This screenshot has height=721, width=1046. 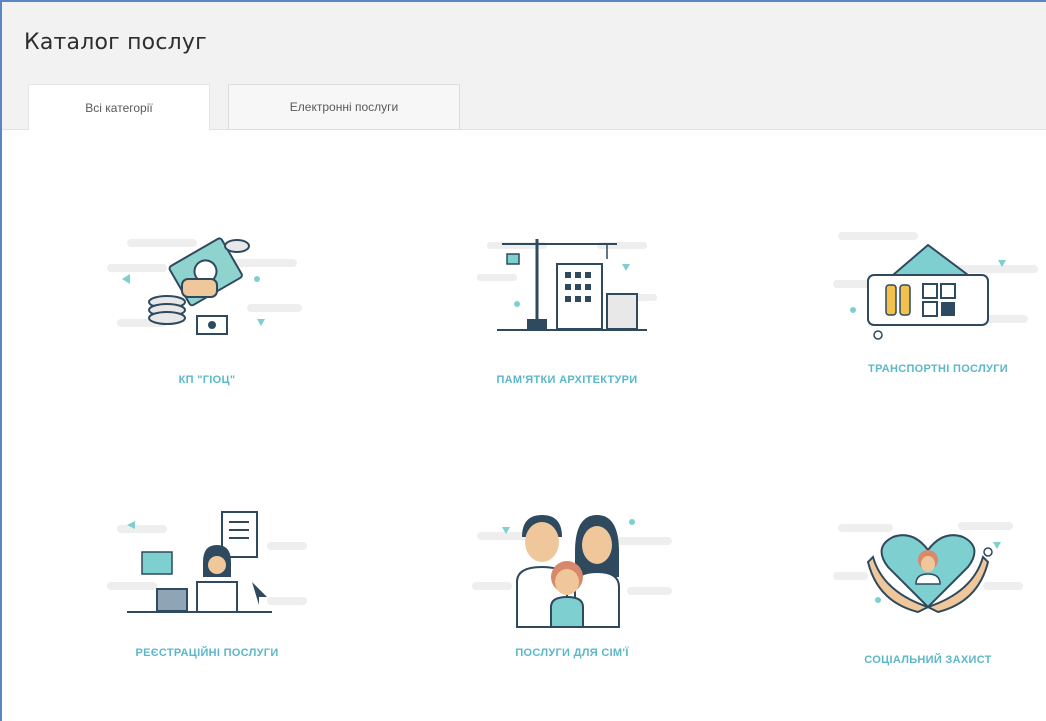 What do you see at coordinates (567, 285) in the screenshot?
I see `construction-crane-icon` at bounding box center [567, 285].